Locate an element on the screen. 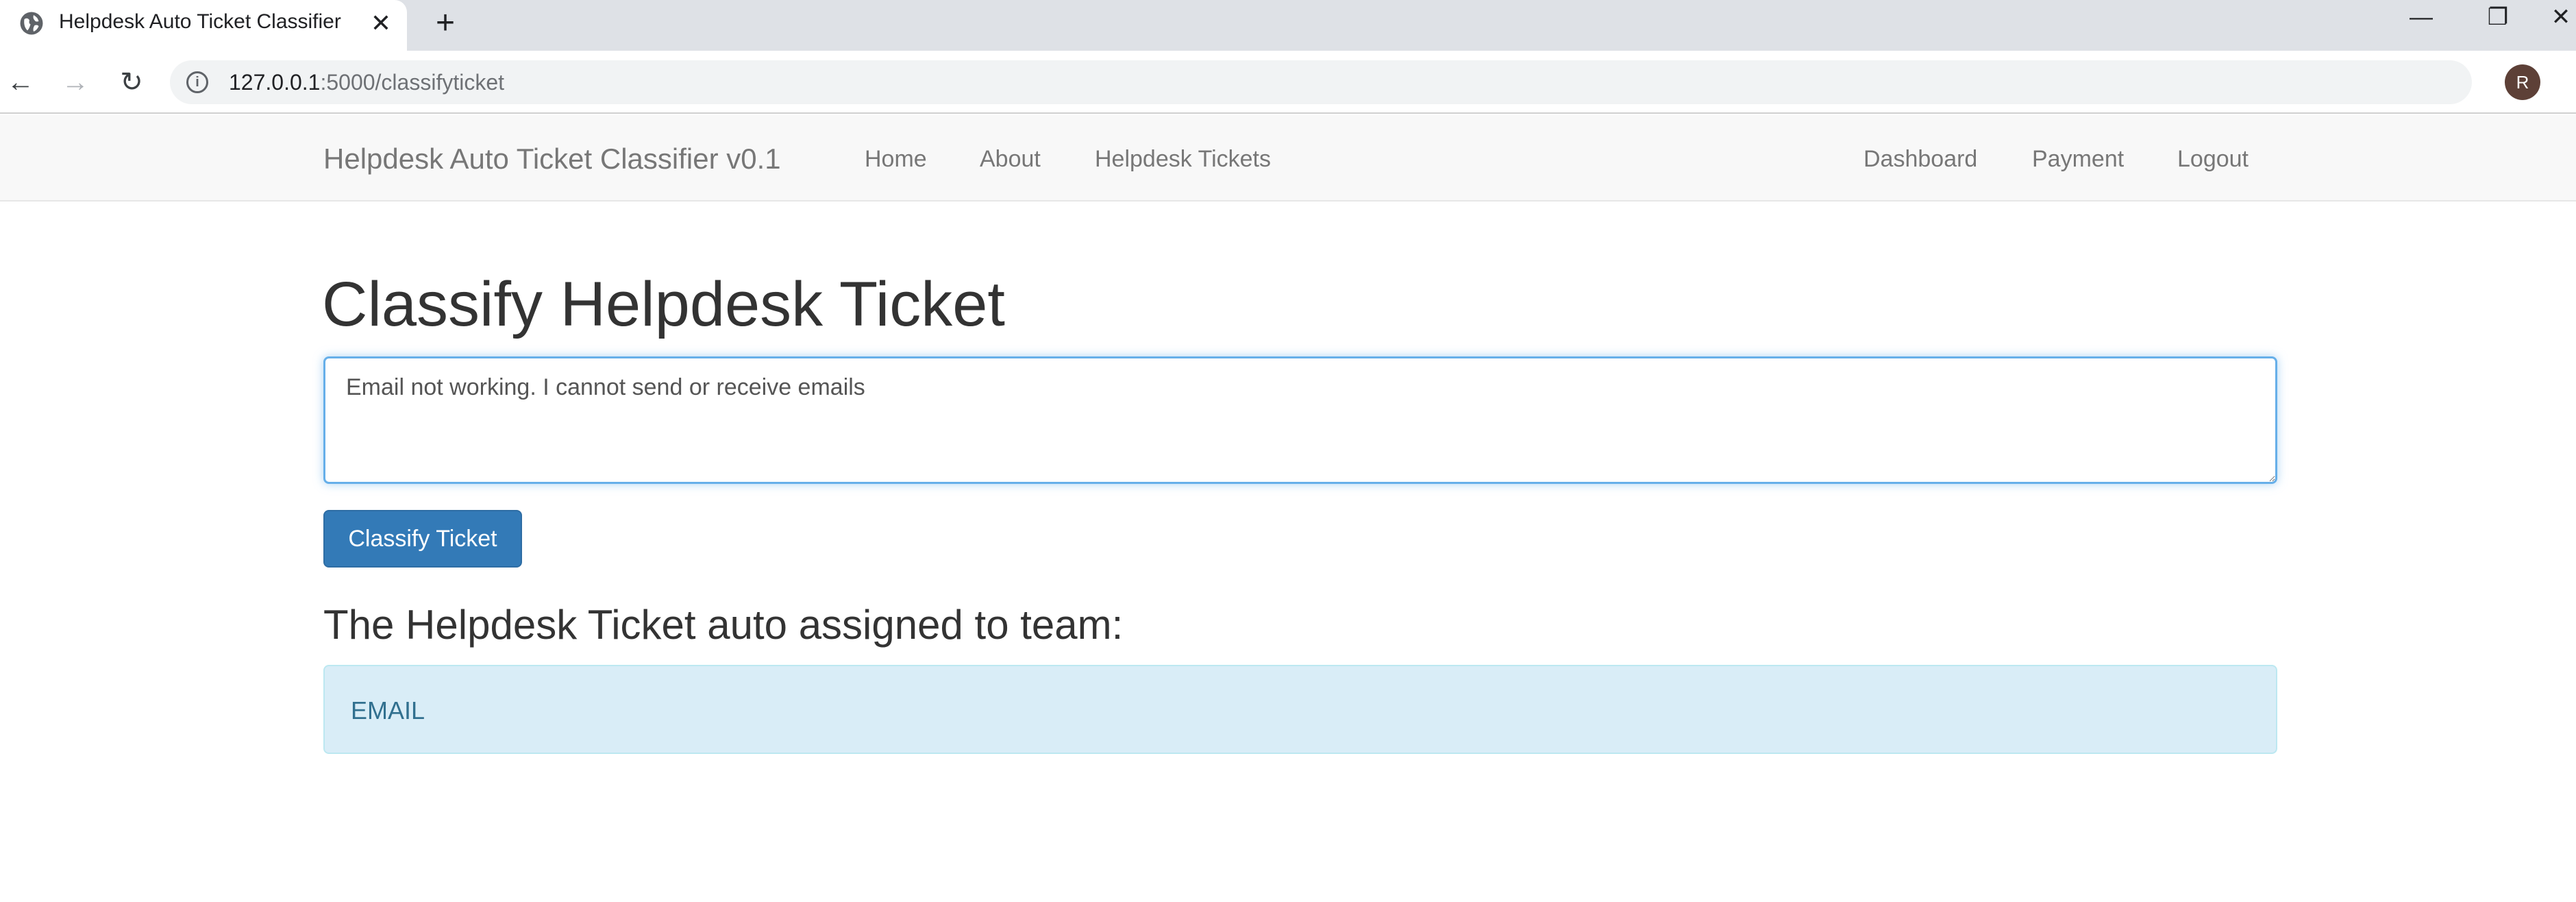 This screenshot has height=902, width=2576. reload-icon: ↻ is located at coordinates (131, 82).